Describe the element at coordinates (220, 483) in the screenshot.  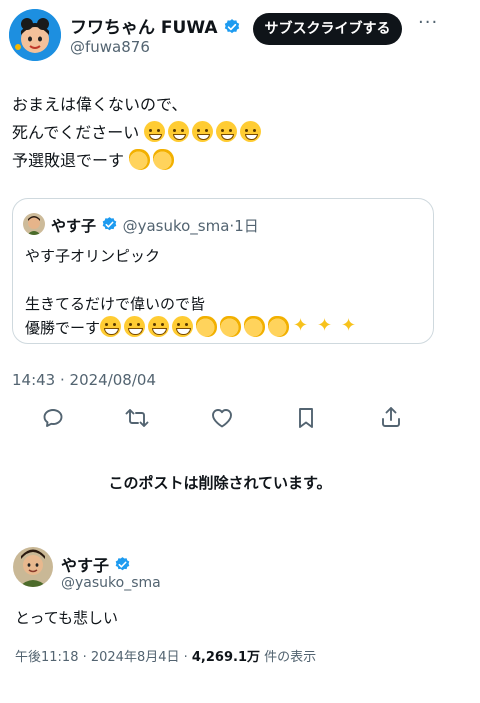
I see `deleted-post-notice: このポストは削除されています。` at that location.